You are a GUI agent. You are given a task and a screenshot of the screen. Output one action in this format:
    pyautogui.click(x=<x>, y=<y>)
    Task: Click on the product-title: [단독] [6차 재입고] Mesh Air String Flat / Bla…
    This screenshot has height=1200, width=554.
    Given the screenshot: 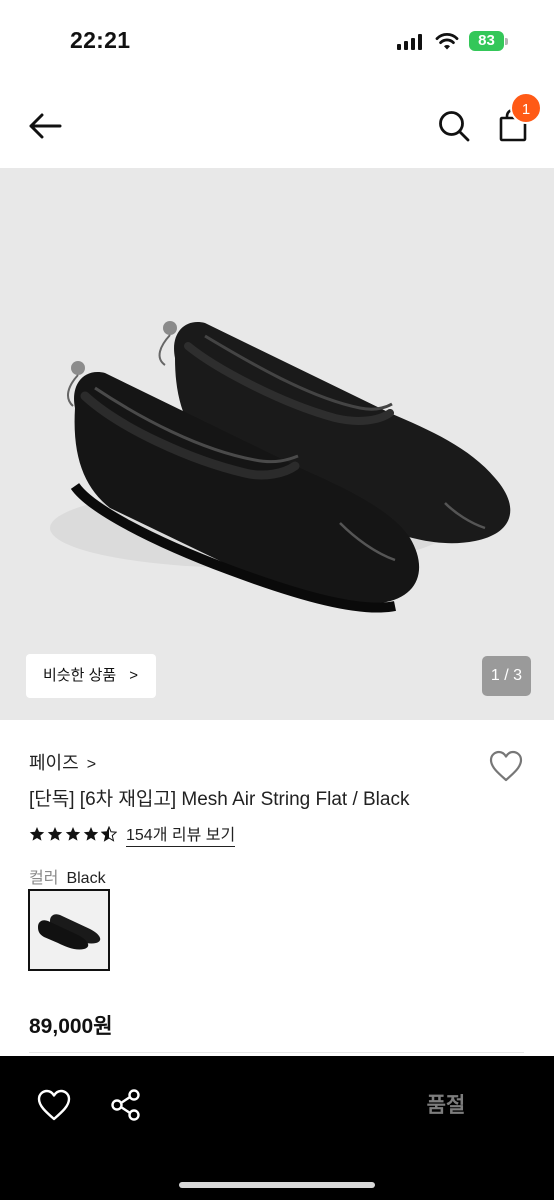 What is the action you would take?
    pyautogui.click(x=219, y=799)
    